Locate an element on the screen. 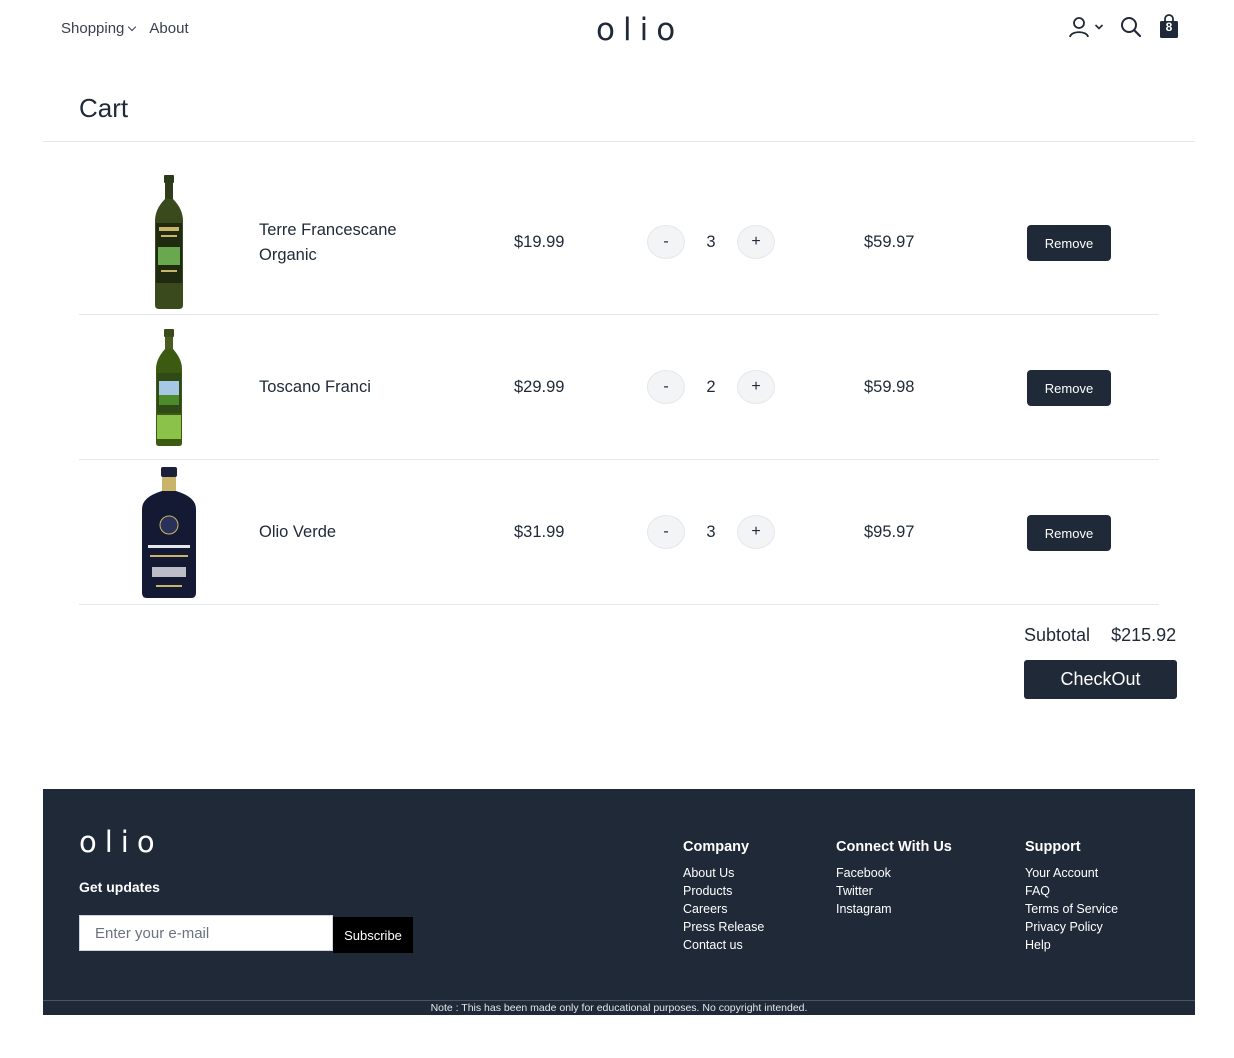 Image resolution: width=1234 pixels, height=1058 pixels. nav-about: About is located at coordinates (168, 28).